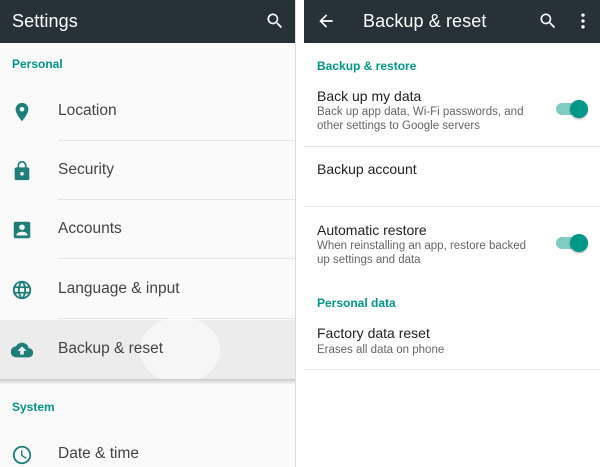 This screenshot has height=467, width=600. I want to click on settings-item-date-time: Date & time, so click(147, 446).